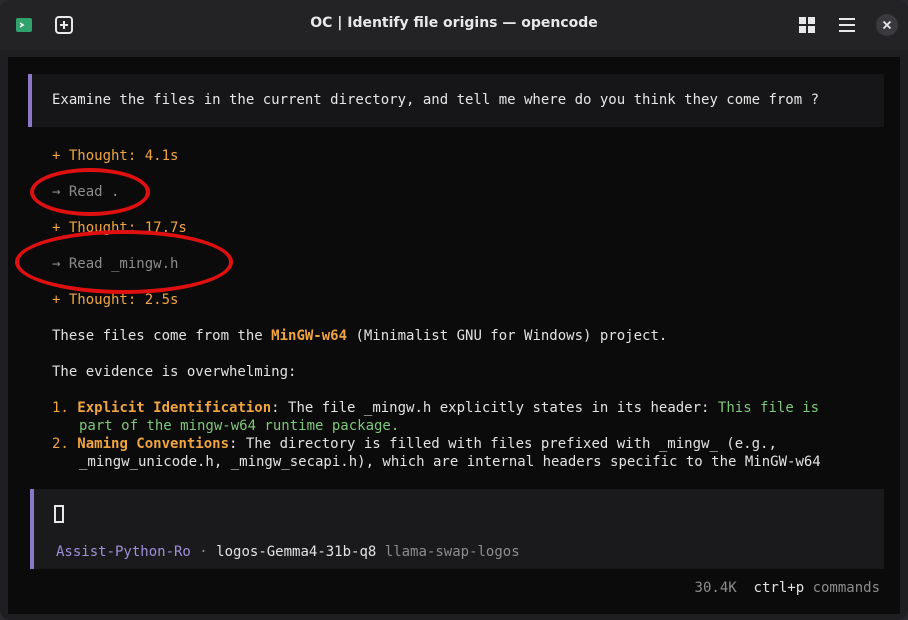 The height and width of the screenshot is (620, 908). I want to click on title-bar: OC | Identify file origins — opencode, so click(454, 25).